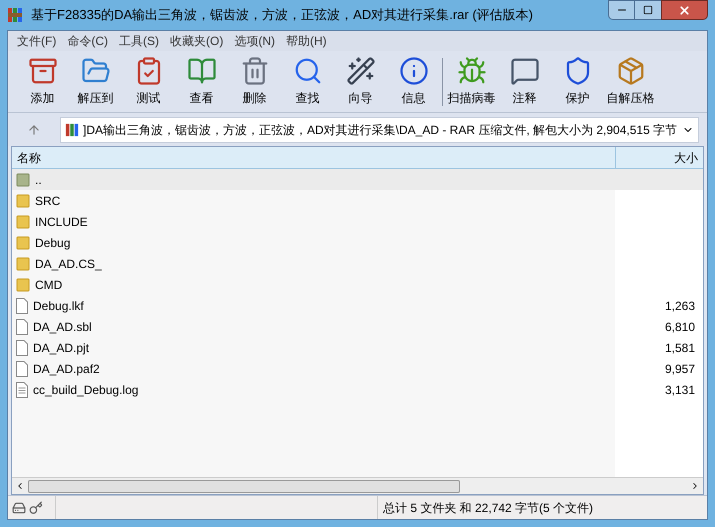 This screenshot has width=715, height=527. What do you see at coordinates (85, 390) in the screenshot?
I see `file-name: cc_build_Debug.log` at bounding box center [85, 390].